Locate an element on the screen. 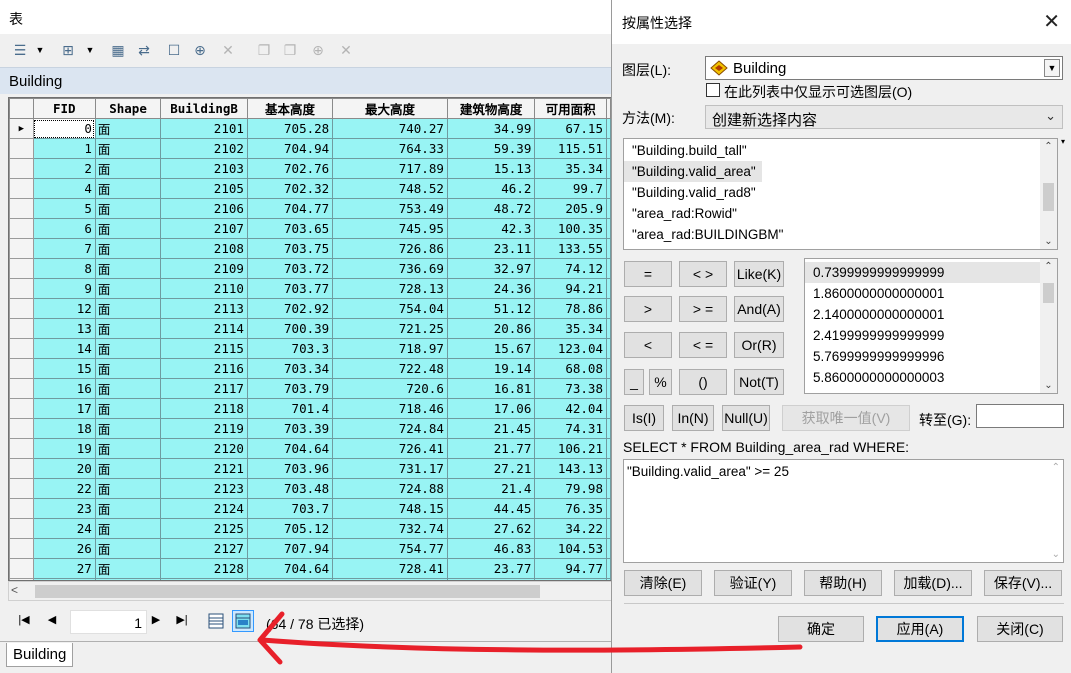 The height and width of the screenshot is (673, 1071). table-cell: 27.21 is located at coordinates (491, 468).